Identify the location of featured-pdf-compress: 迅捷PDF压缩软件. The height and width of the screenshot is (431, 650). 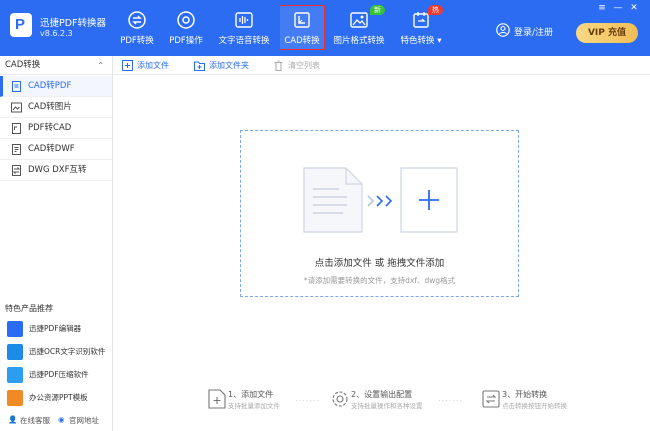
(56, 375).